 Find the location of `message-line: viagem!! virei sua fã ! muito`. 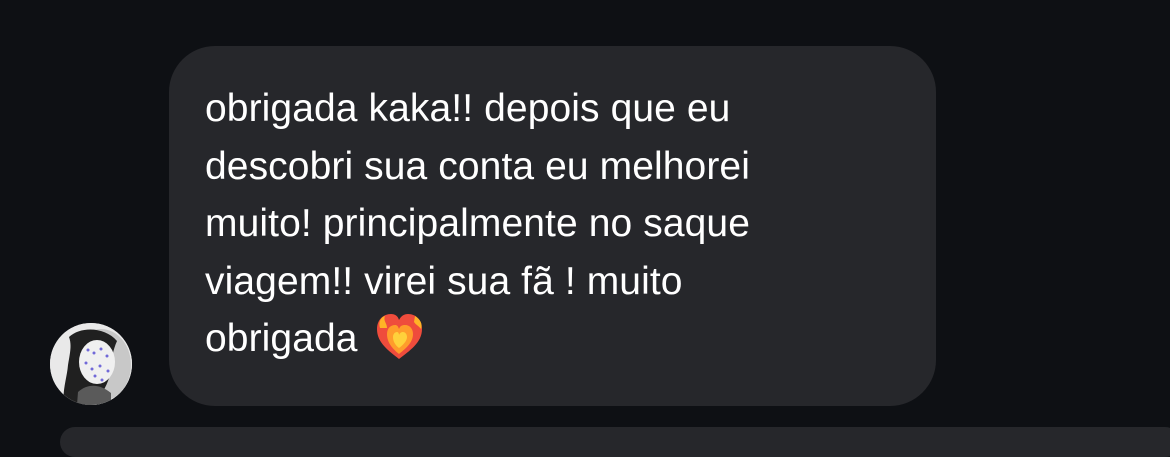

message-line: viagem!! virei sua fã ! muito is located at coordinates (444, 281).